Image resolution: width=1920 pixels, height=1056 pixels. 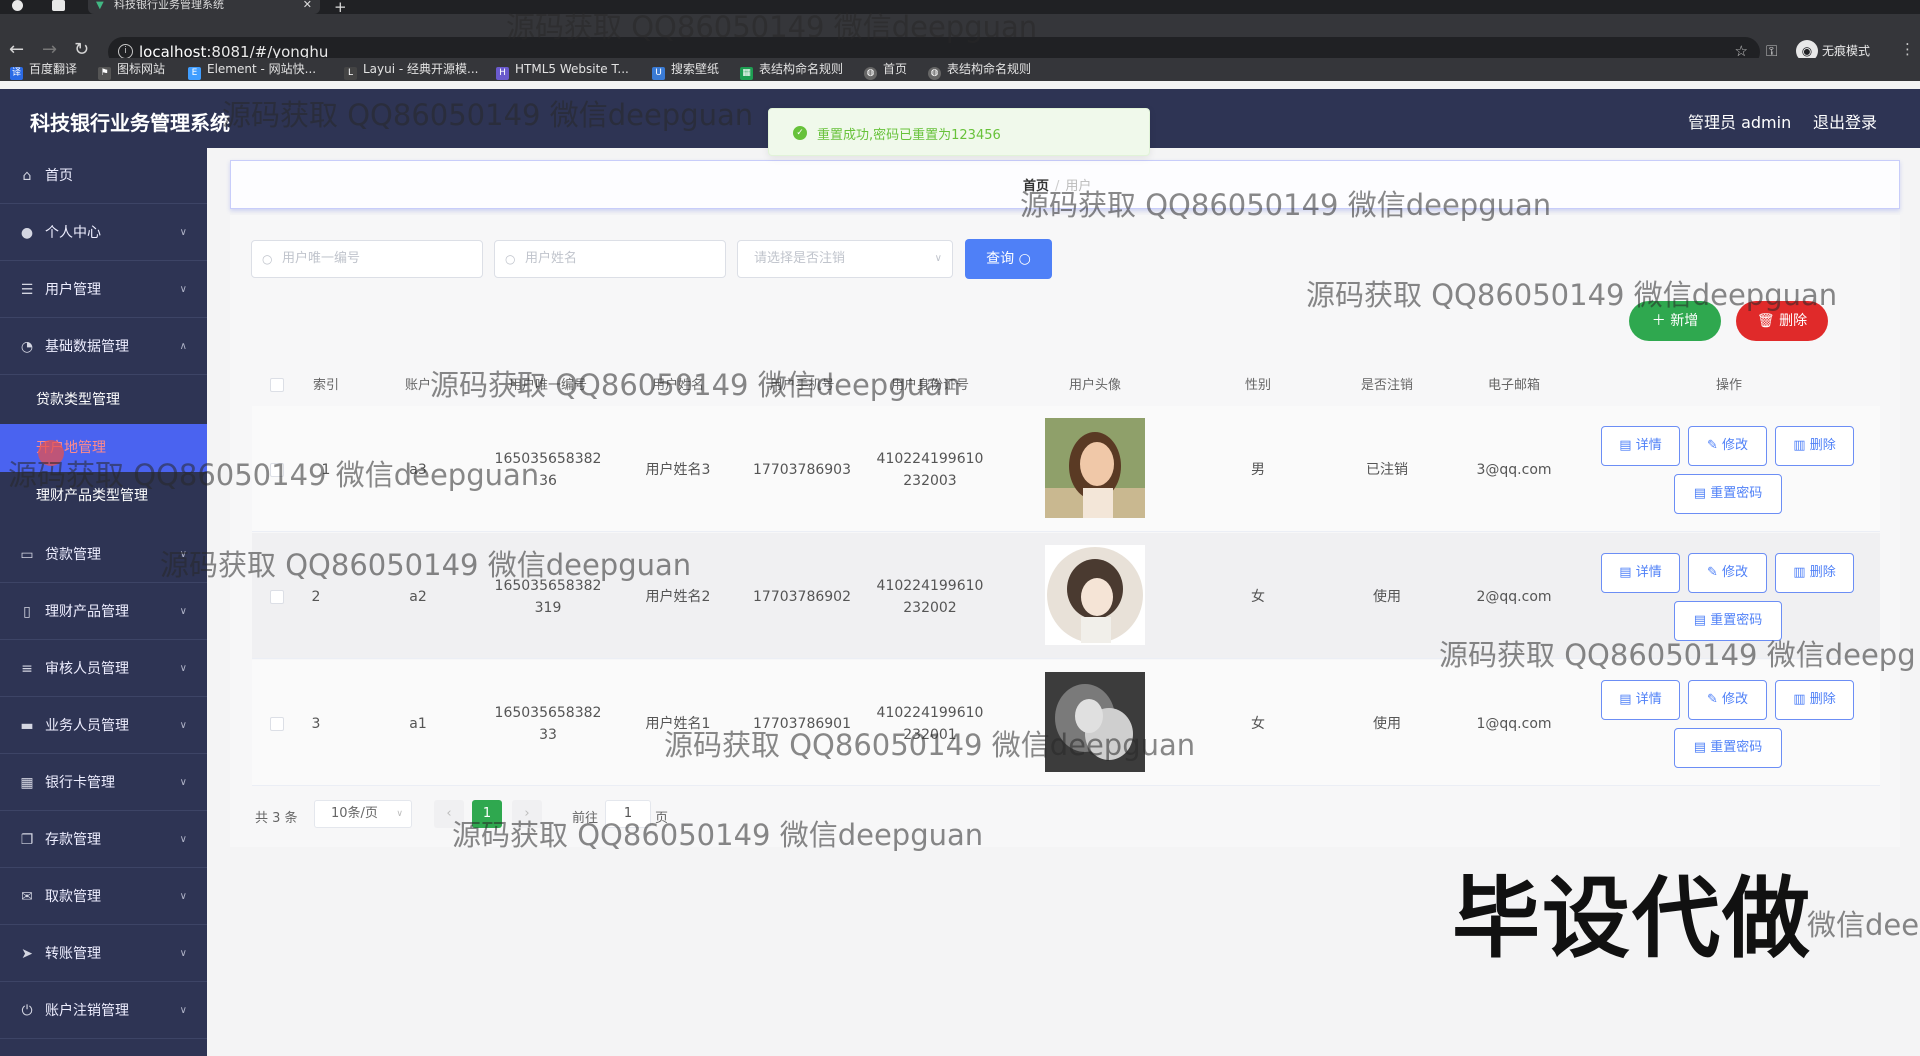 I want to click on trash-icon: 🗑, so click(x=1765, y=321).